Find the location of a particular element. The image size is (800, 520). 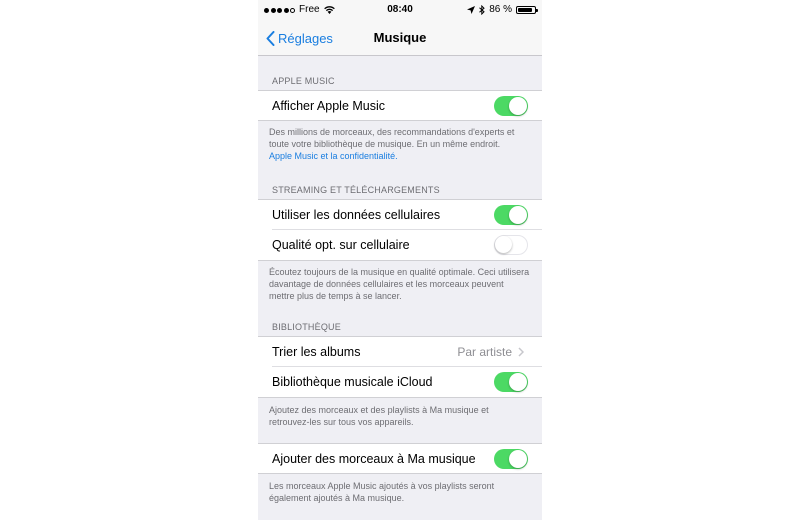

row-cellular-data: Utiliser les données cellulaires is located at coordinates (400, 214).